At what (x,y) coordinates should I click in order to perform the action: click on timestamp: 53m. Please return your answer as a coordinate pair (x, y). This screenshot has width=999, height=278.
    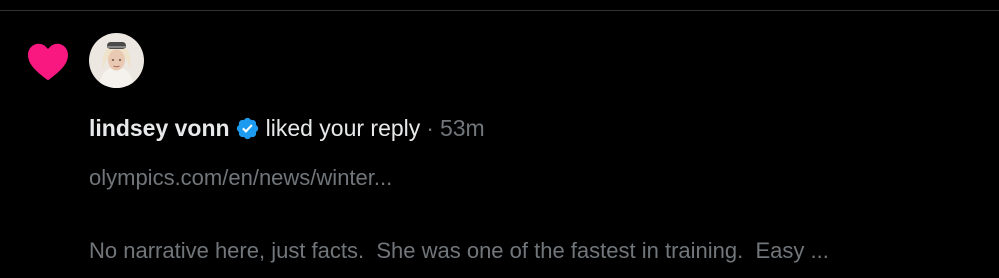
    Looking at the image, I should click on (462, 128).